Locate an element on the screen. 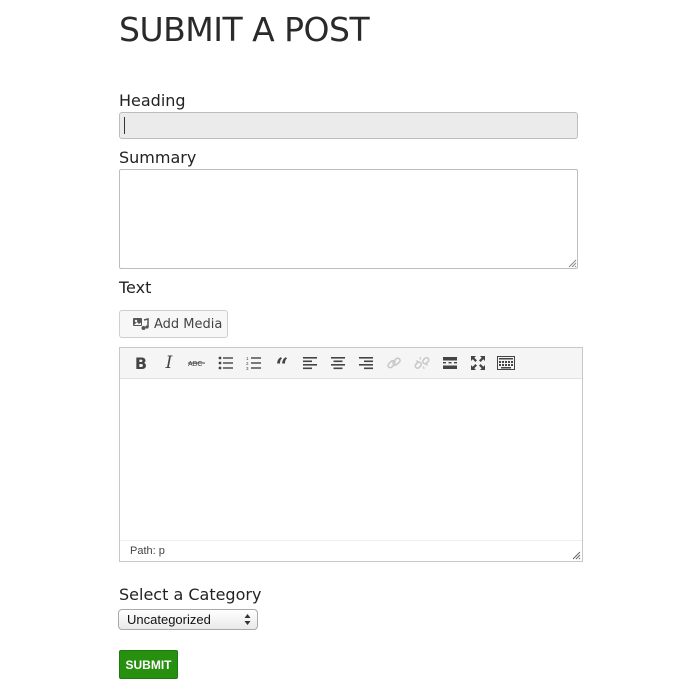 Image resolution: width=700 pixels, height=697 pixels. submit-button: SUBMIT is located at coordinates (148, 664).